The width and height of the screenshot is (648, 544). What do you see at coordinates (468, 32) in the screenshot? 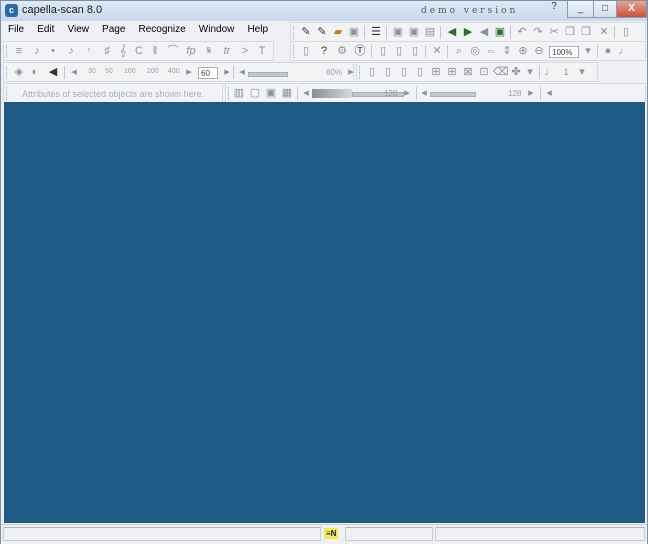
I see `export-green-icon: ▶` at bounding box center [468, 32].